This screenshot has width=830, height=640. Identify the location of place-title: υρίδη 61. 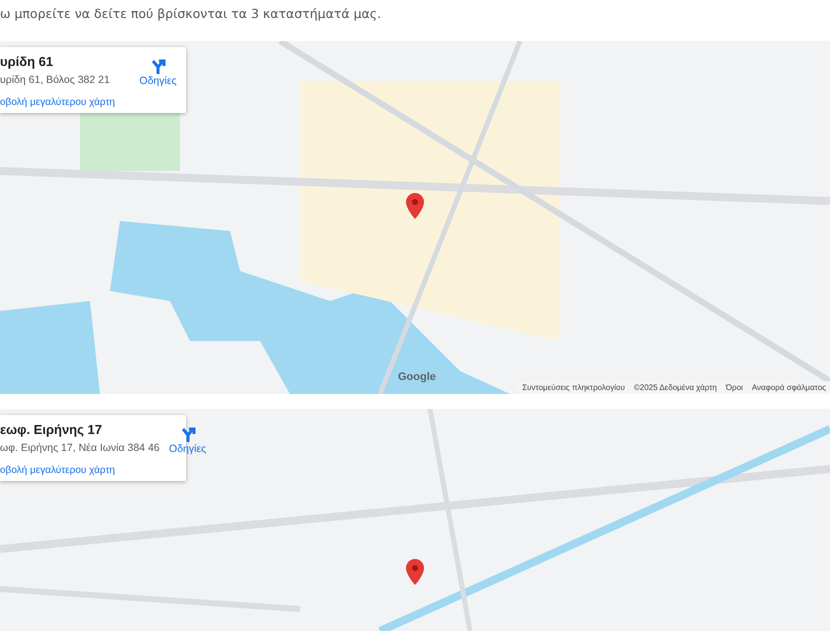
(27, 61).